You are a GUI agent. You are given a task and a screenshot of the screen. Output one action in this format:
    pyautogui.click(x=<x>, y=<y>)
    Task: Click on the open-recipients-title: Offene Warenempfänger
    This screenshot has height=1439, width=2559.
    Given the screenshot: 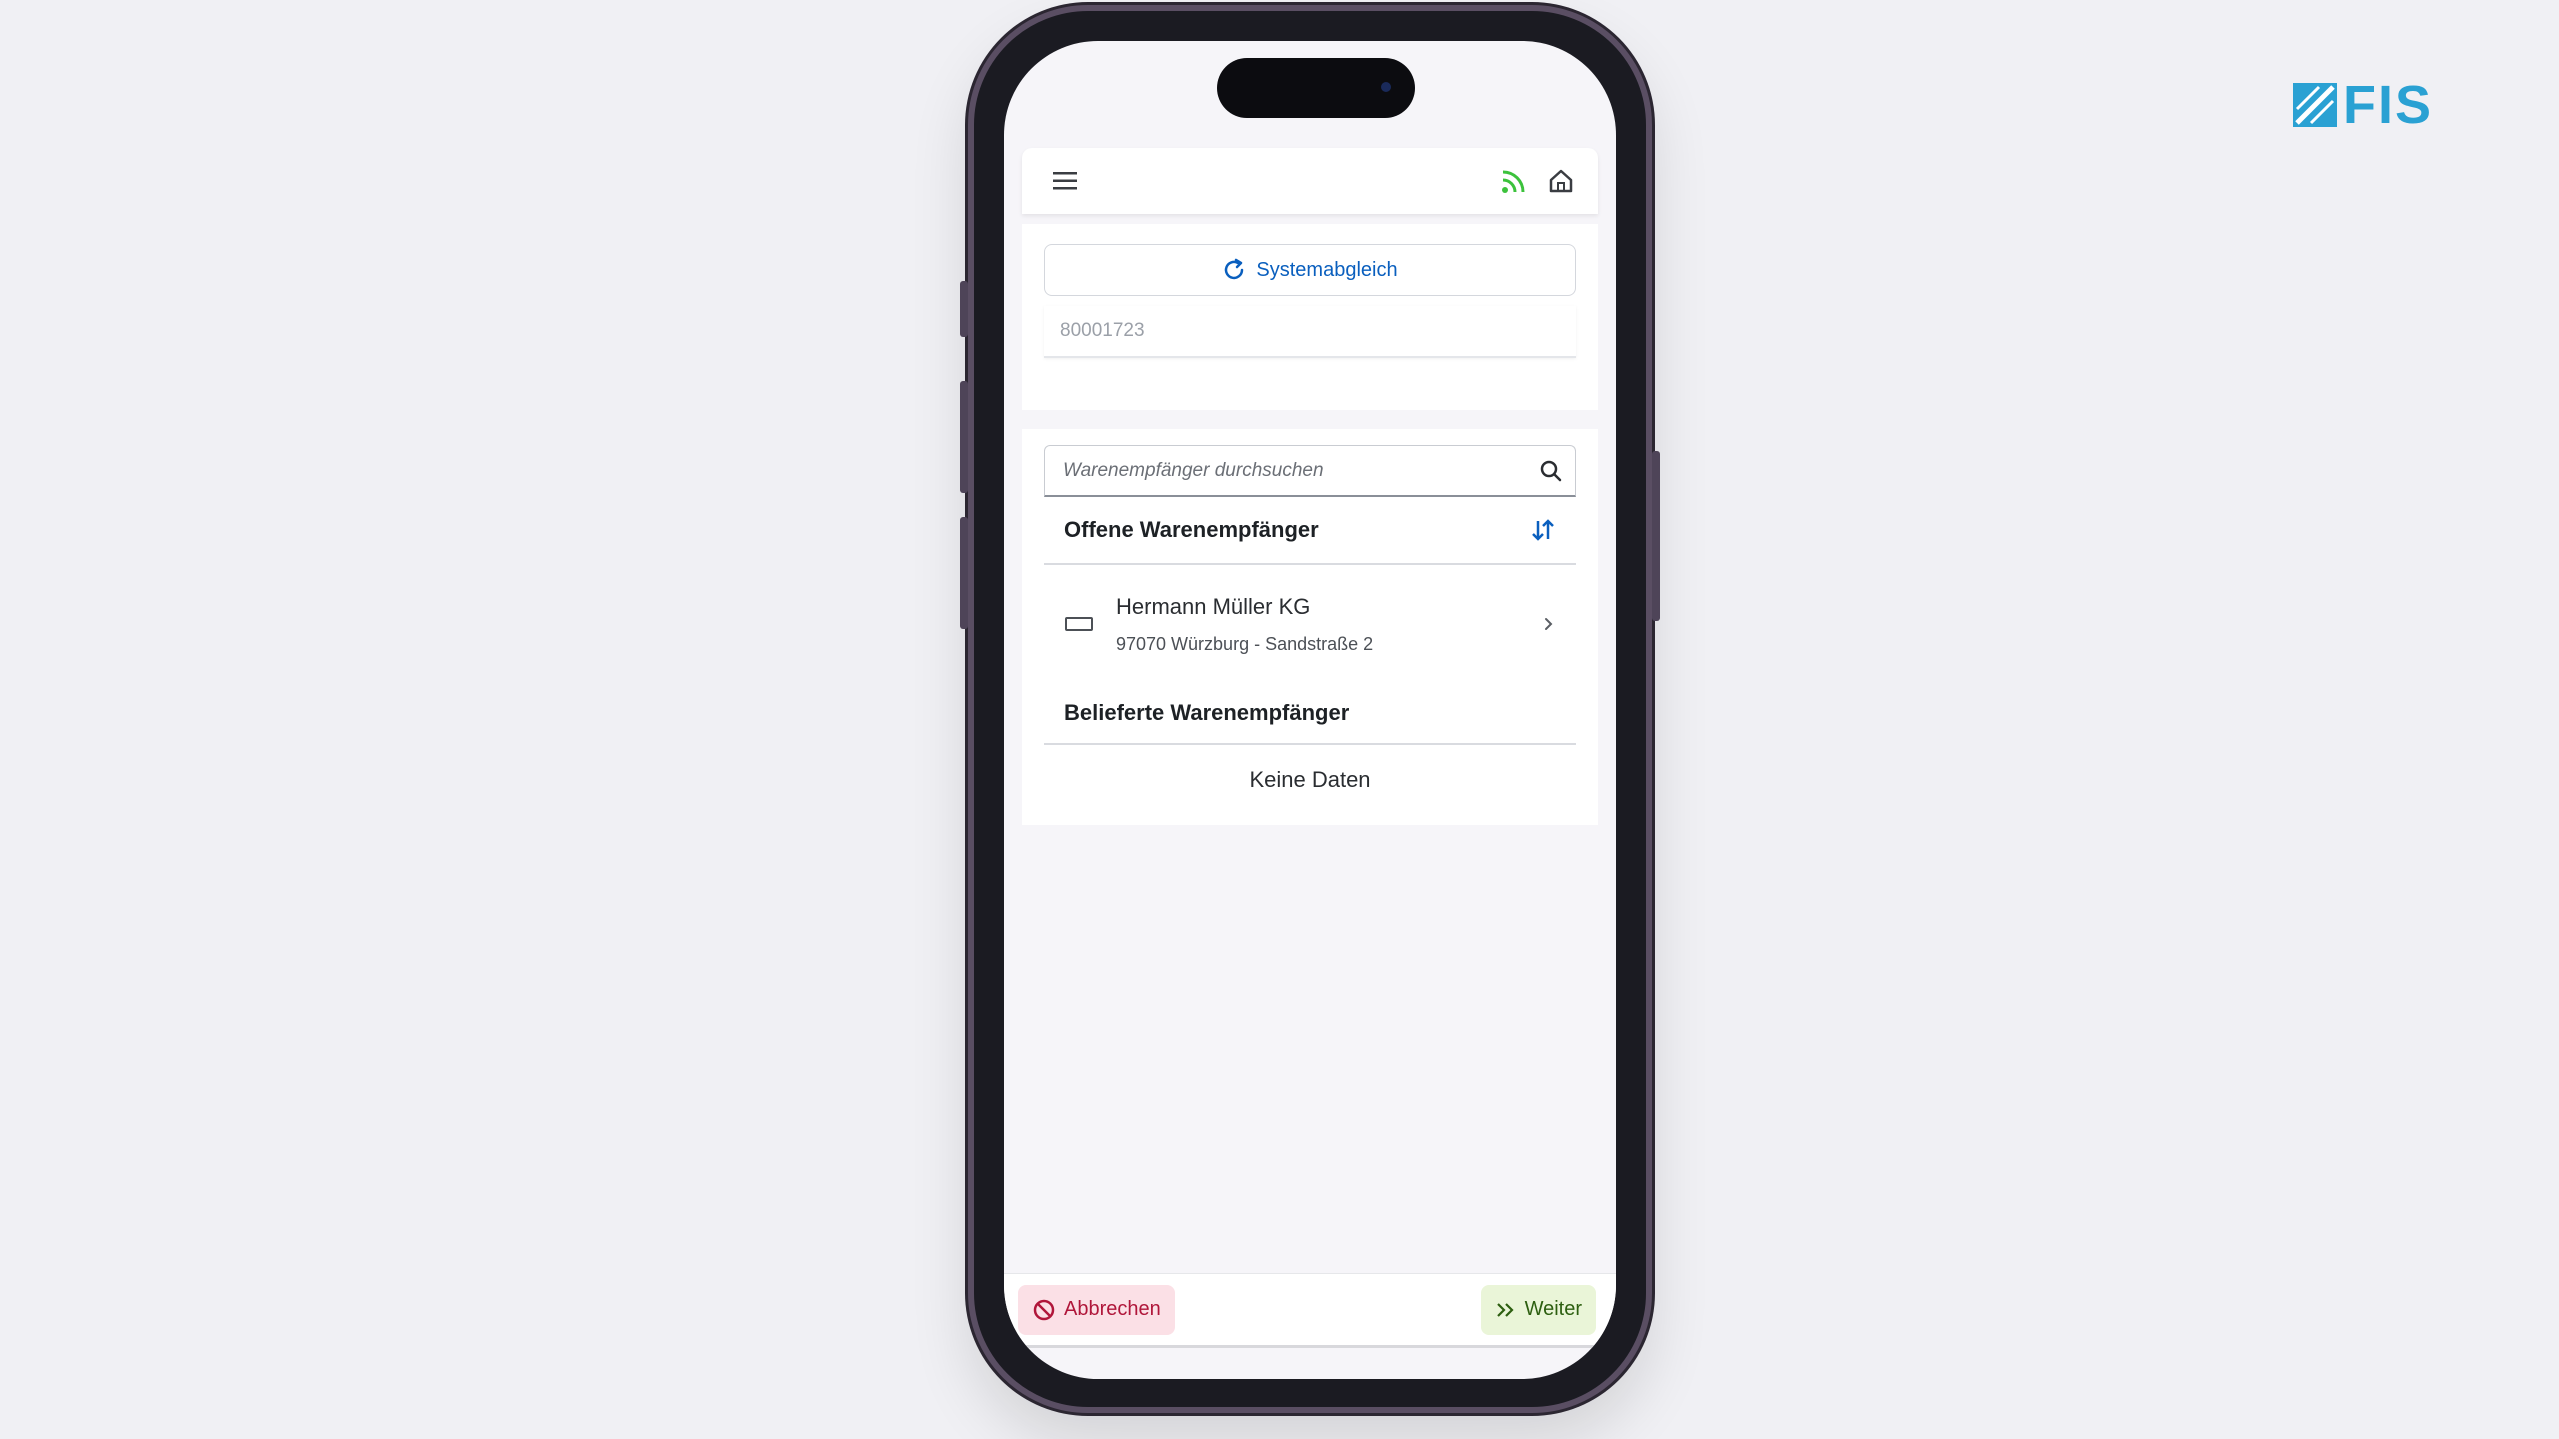 What is the action you would take?
    pyautogui.click(x=1191, y=529)
    